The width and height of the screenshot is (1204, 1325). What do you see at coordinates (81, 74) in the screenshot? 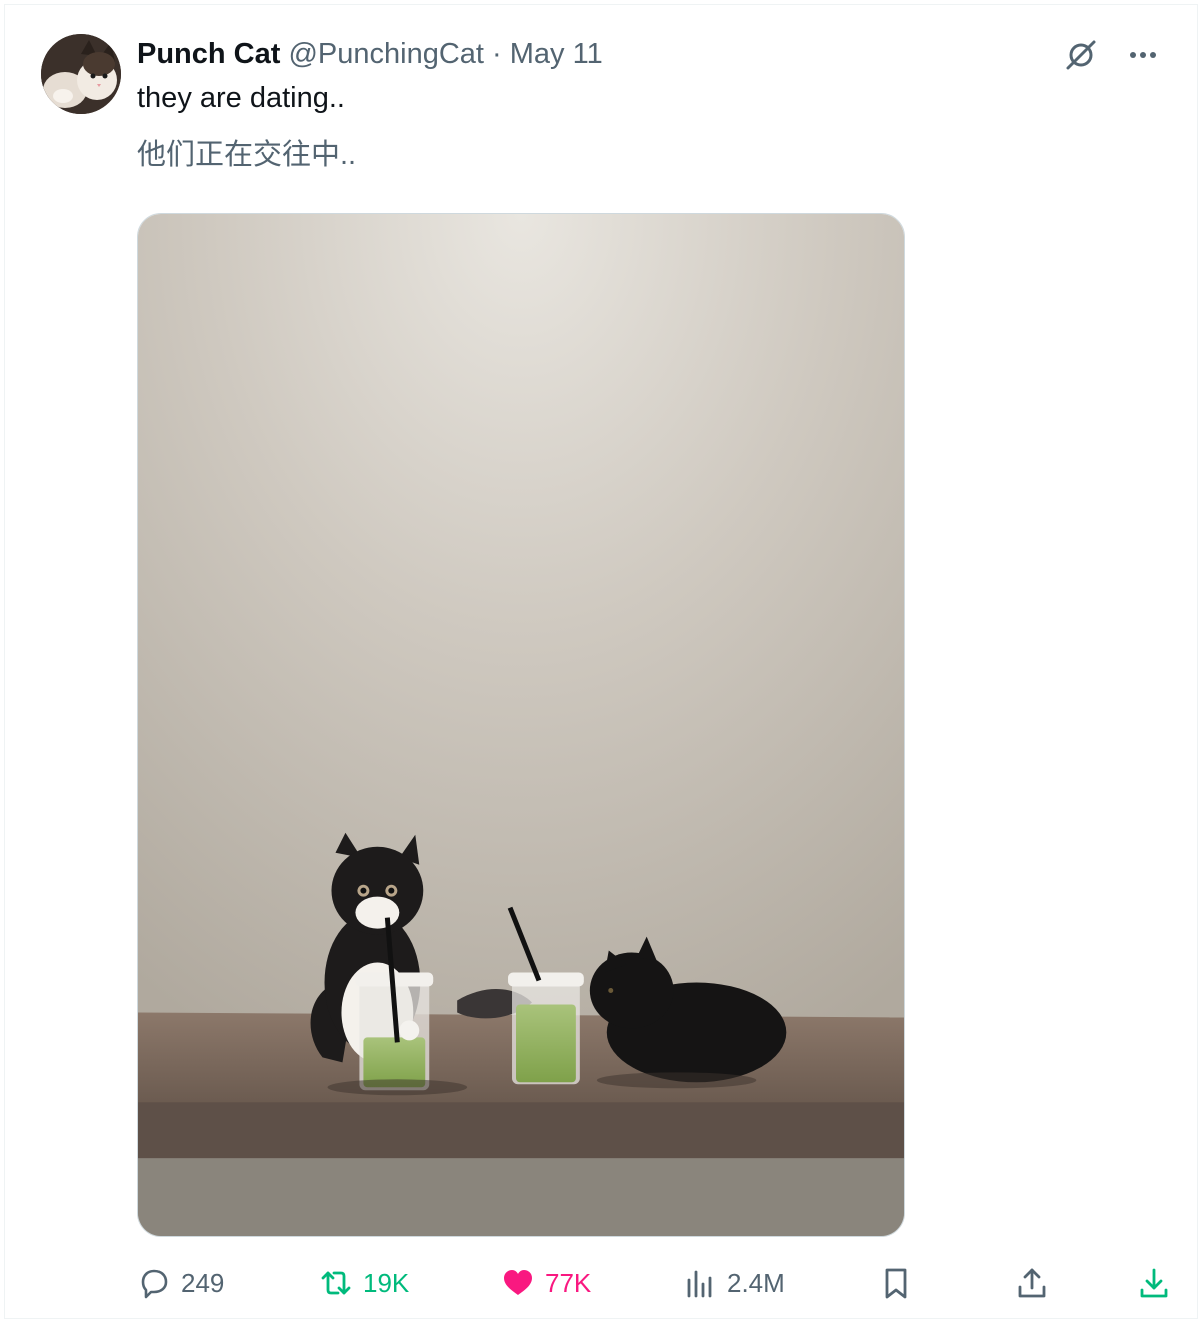
I see `avatar` at bounding box center [81, 74].